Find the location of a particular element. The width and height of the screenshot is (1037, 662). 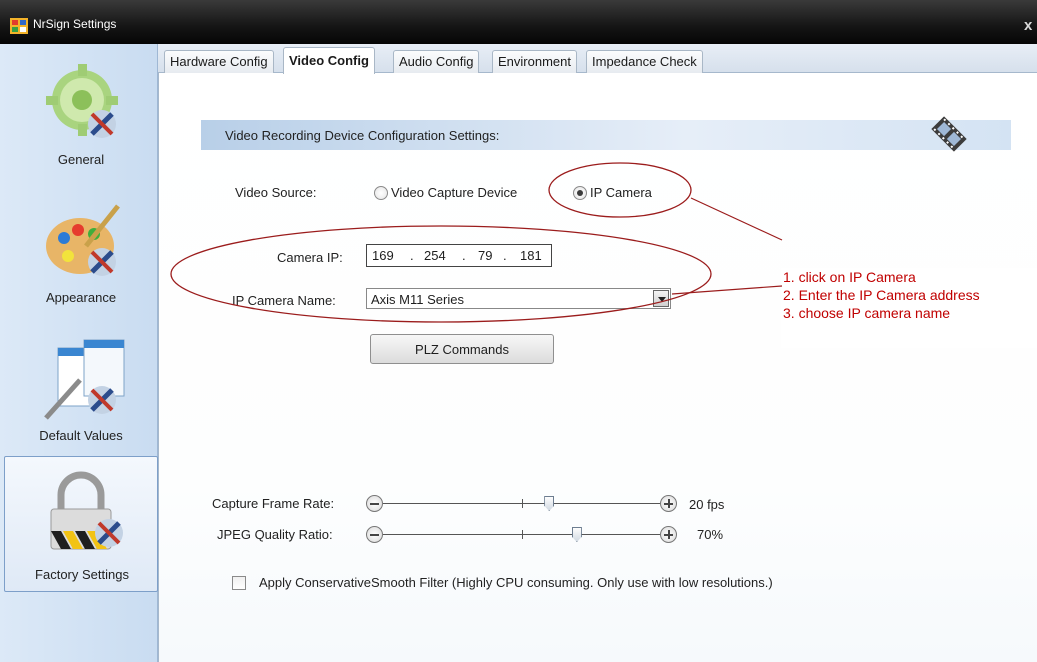

frame-rate-value: 20 fps is located at coordinates (707, 504).